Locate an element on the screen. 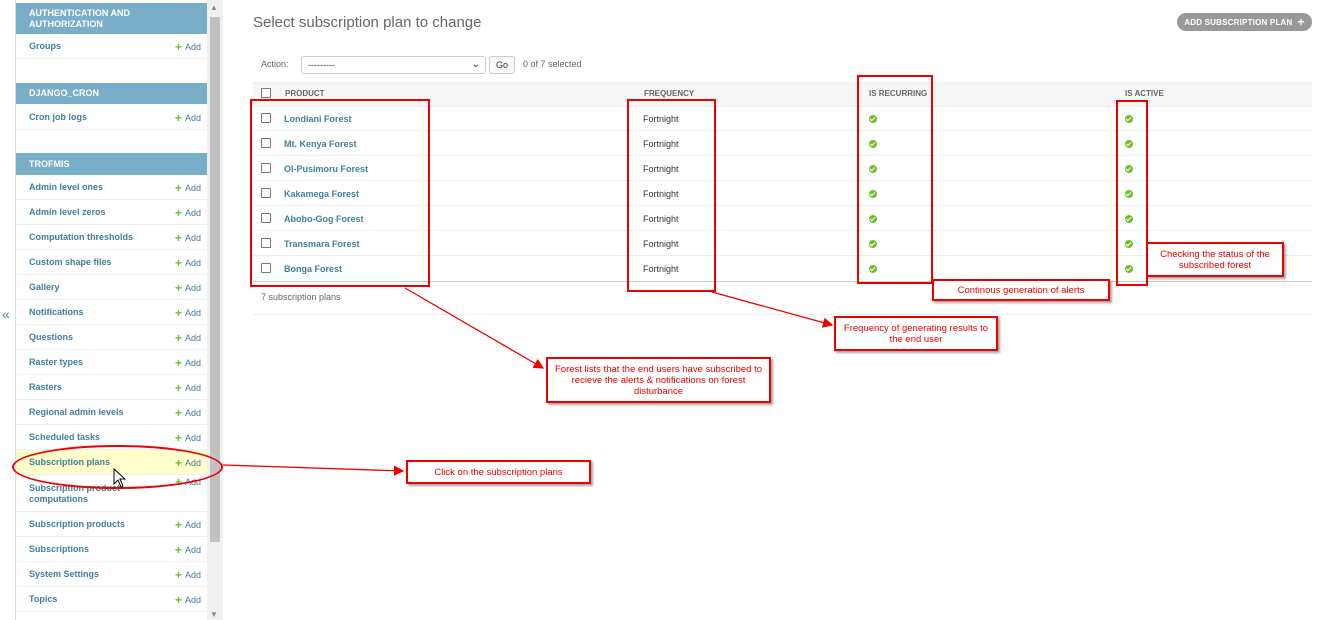  section-auth: AUTHENTICATION AND AUTHORIZATION is located at coordinates (111, 18).